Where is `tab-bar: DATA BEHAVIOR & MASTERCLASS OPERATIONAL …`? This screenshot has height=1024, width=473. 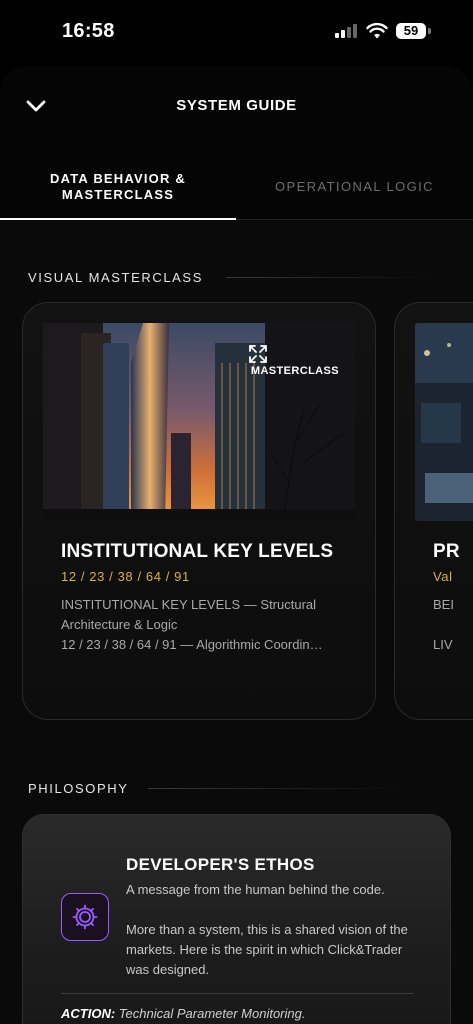 tab-bar: DATA BEHAVIOR & MASTERCLASS OPERATIONAL … is located at coordinates (236, 187).